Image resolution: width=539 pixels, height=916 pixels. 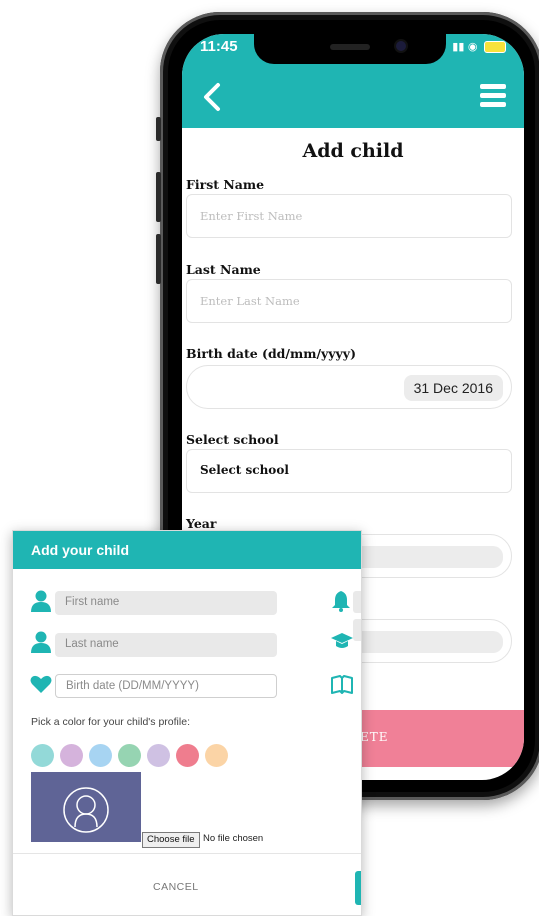 What do you see at coordinates (41, 686) in the screenshot?
I see `heart-icon` at bounding box center [41, 686].